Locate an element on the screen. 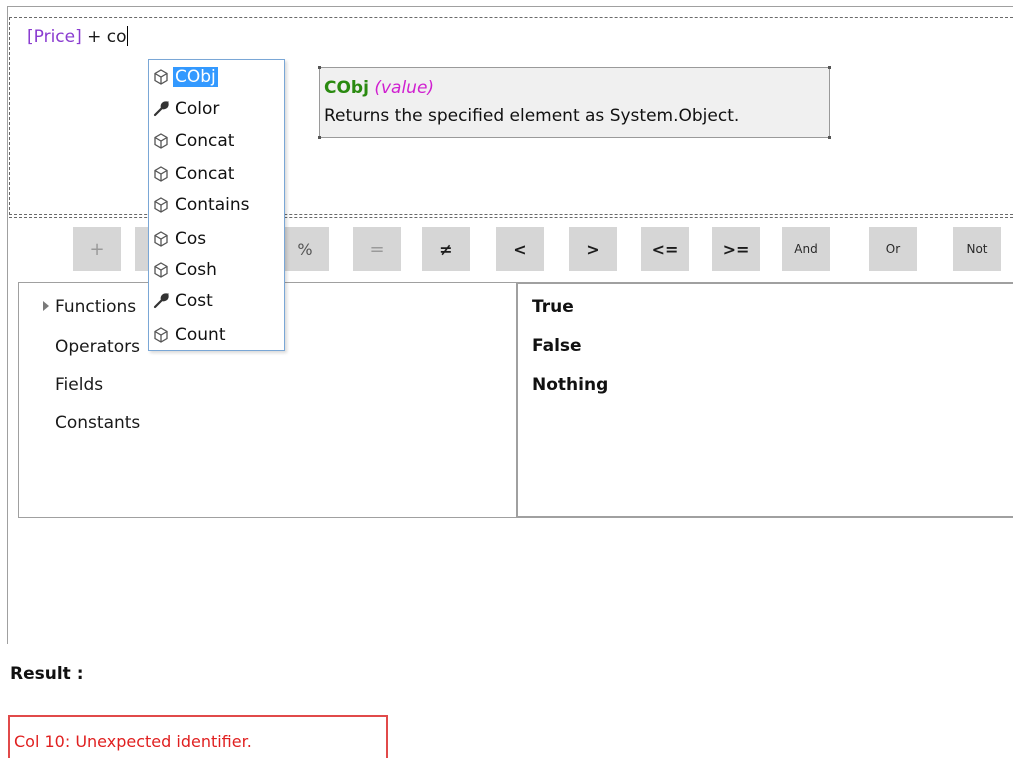  plus-button: + is located at coordinates (97, 249).